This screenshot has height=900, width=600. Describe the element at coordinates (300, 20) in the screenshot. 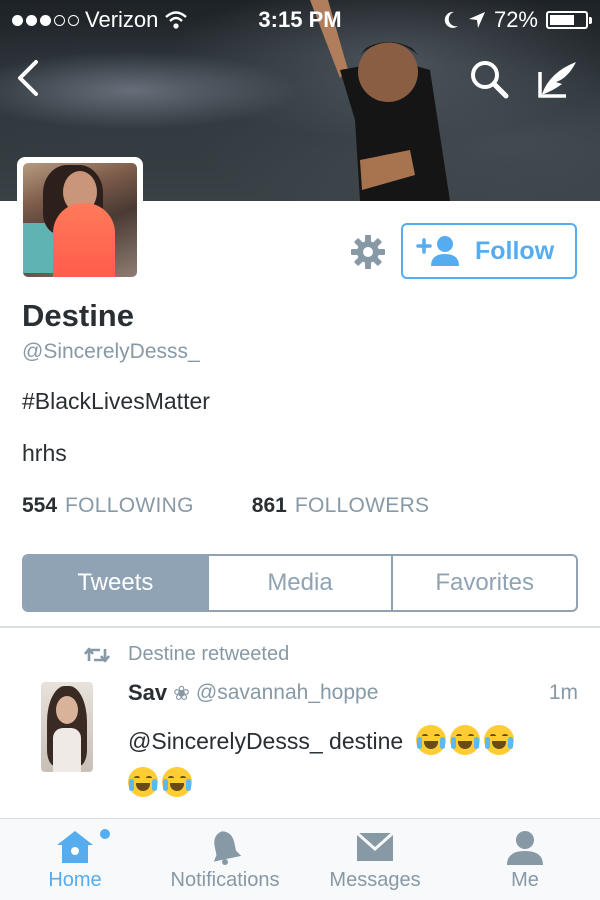

I see `status-bar: Verizon 3:15 PM 72%` at that location.